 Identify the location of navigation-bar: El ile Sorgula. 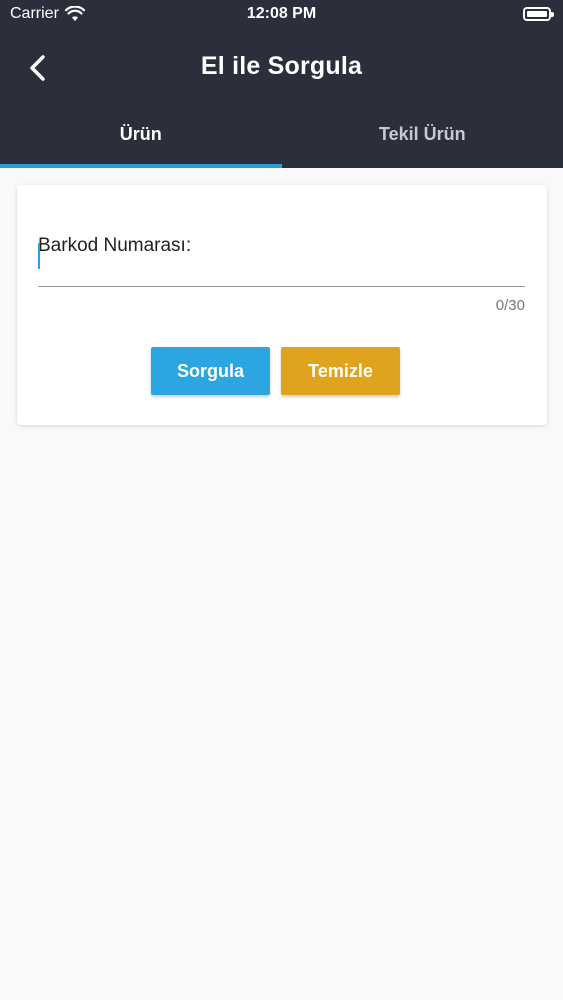
(281, 65).